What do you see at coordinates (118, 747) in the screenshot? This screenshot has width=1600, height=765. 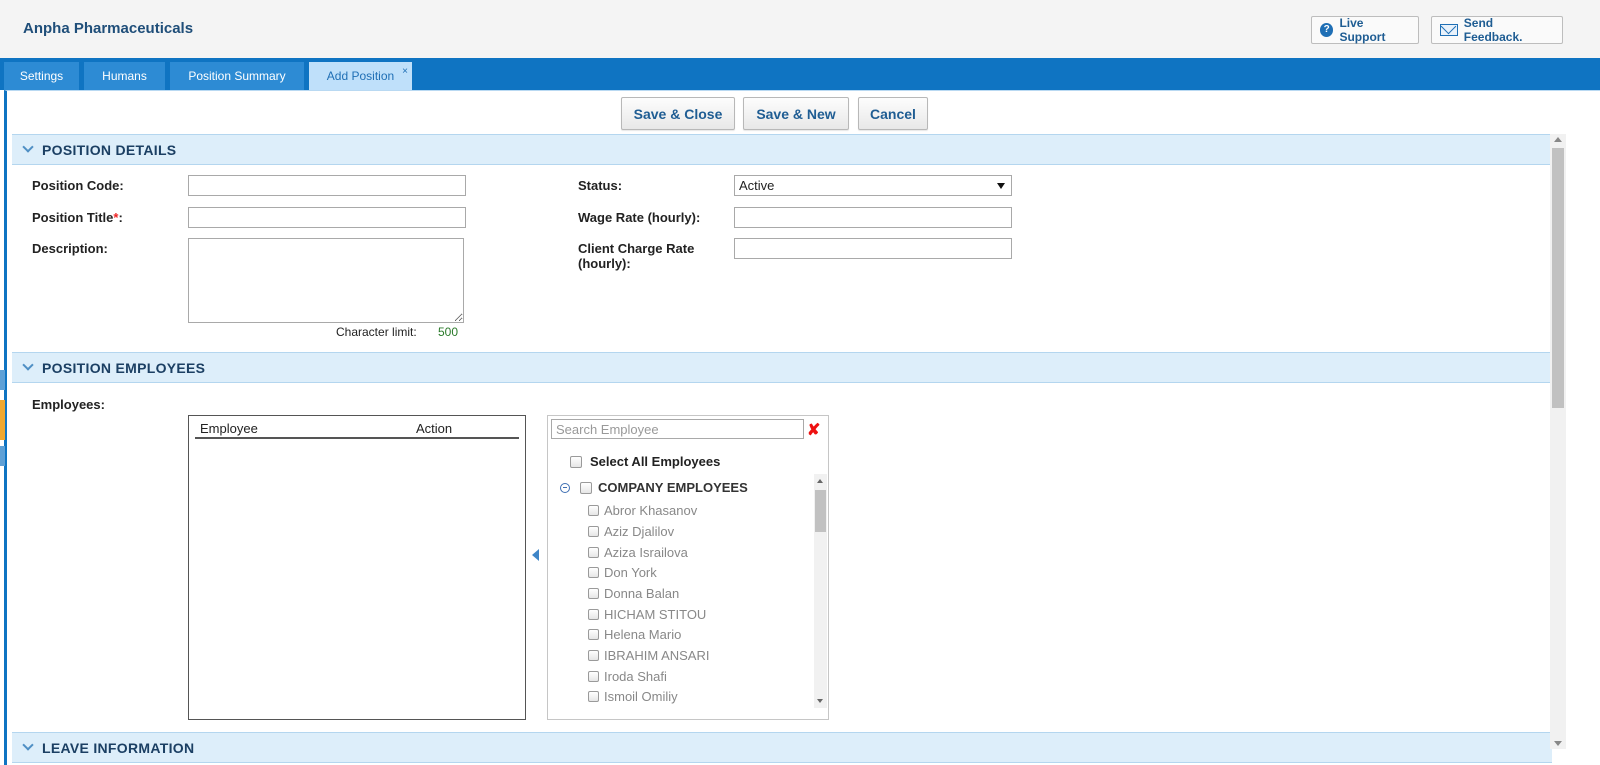 I see `section-title: LEAVE INFORMATION` at bounding box center [118, 747].